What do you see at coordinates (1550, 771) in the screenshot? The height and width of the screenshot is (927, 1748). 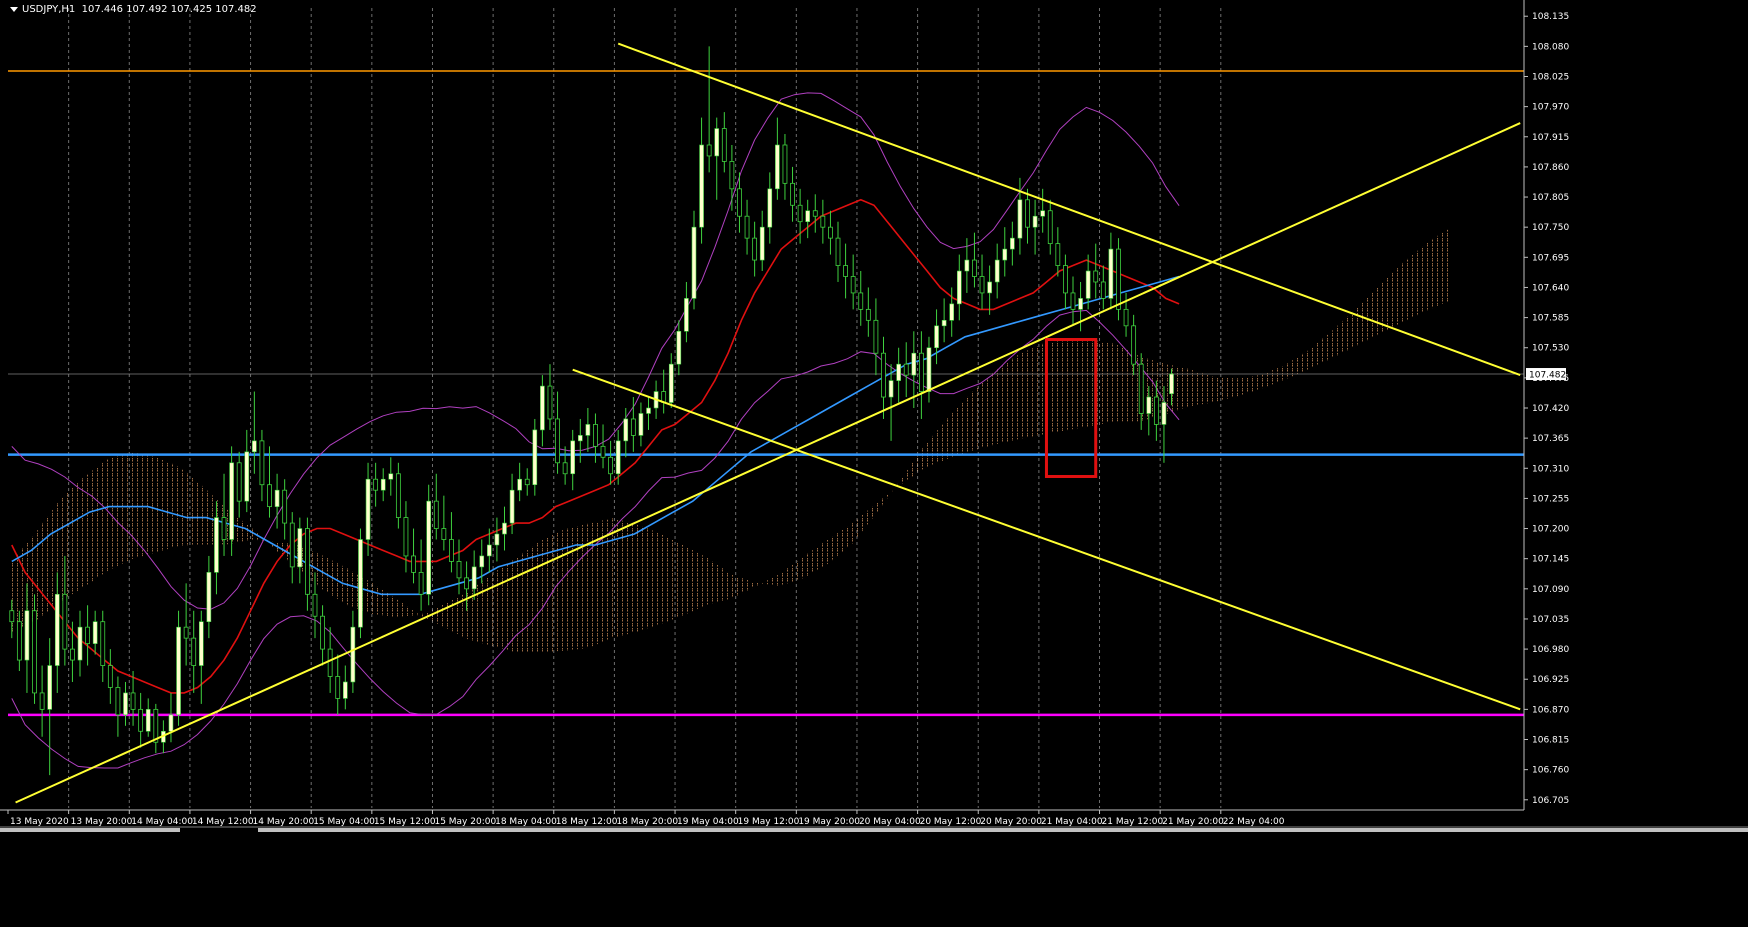 I see `price-tick-label: 106.760` at bounding box center [1550, 771].